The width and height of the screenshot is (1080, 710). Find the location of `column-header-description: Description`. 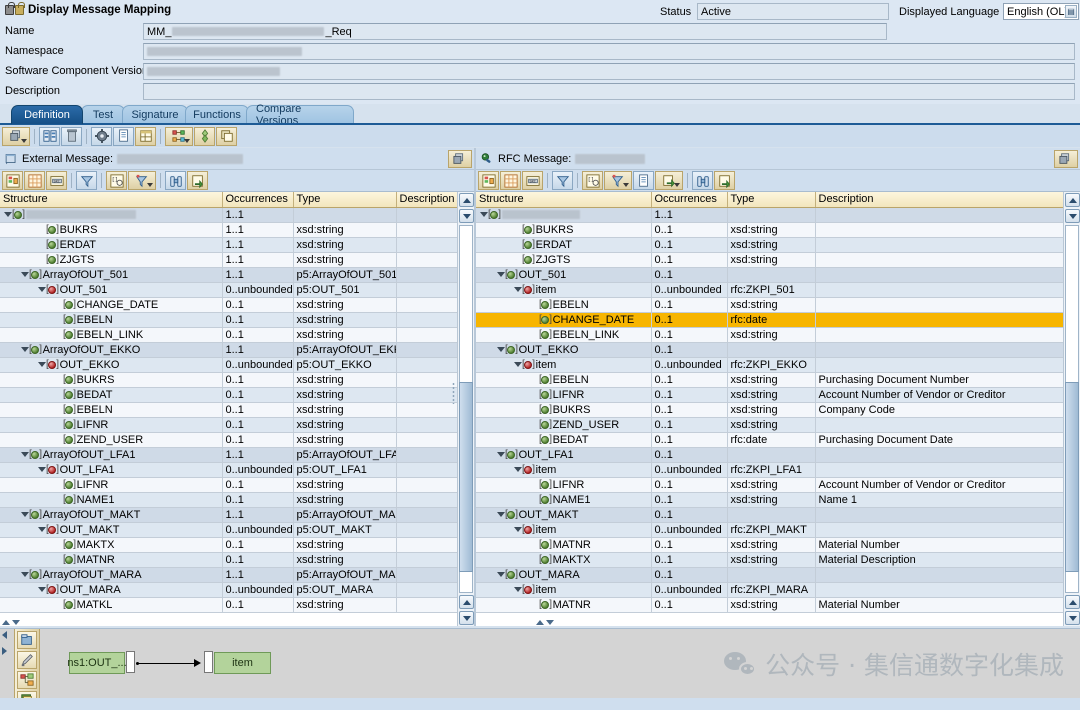

column-header-description: Description is located at coordinates (939, 200).